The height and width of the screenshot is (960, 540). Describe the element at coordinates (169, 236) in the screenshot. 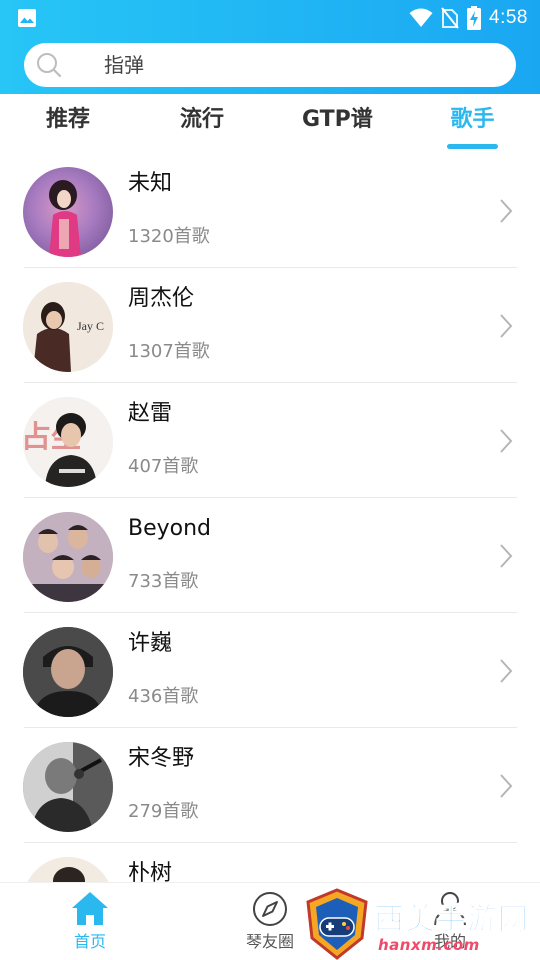

I see `song-count: 1320首歌` at that location.